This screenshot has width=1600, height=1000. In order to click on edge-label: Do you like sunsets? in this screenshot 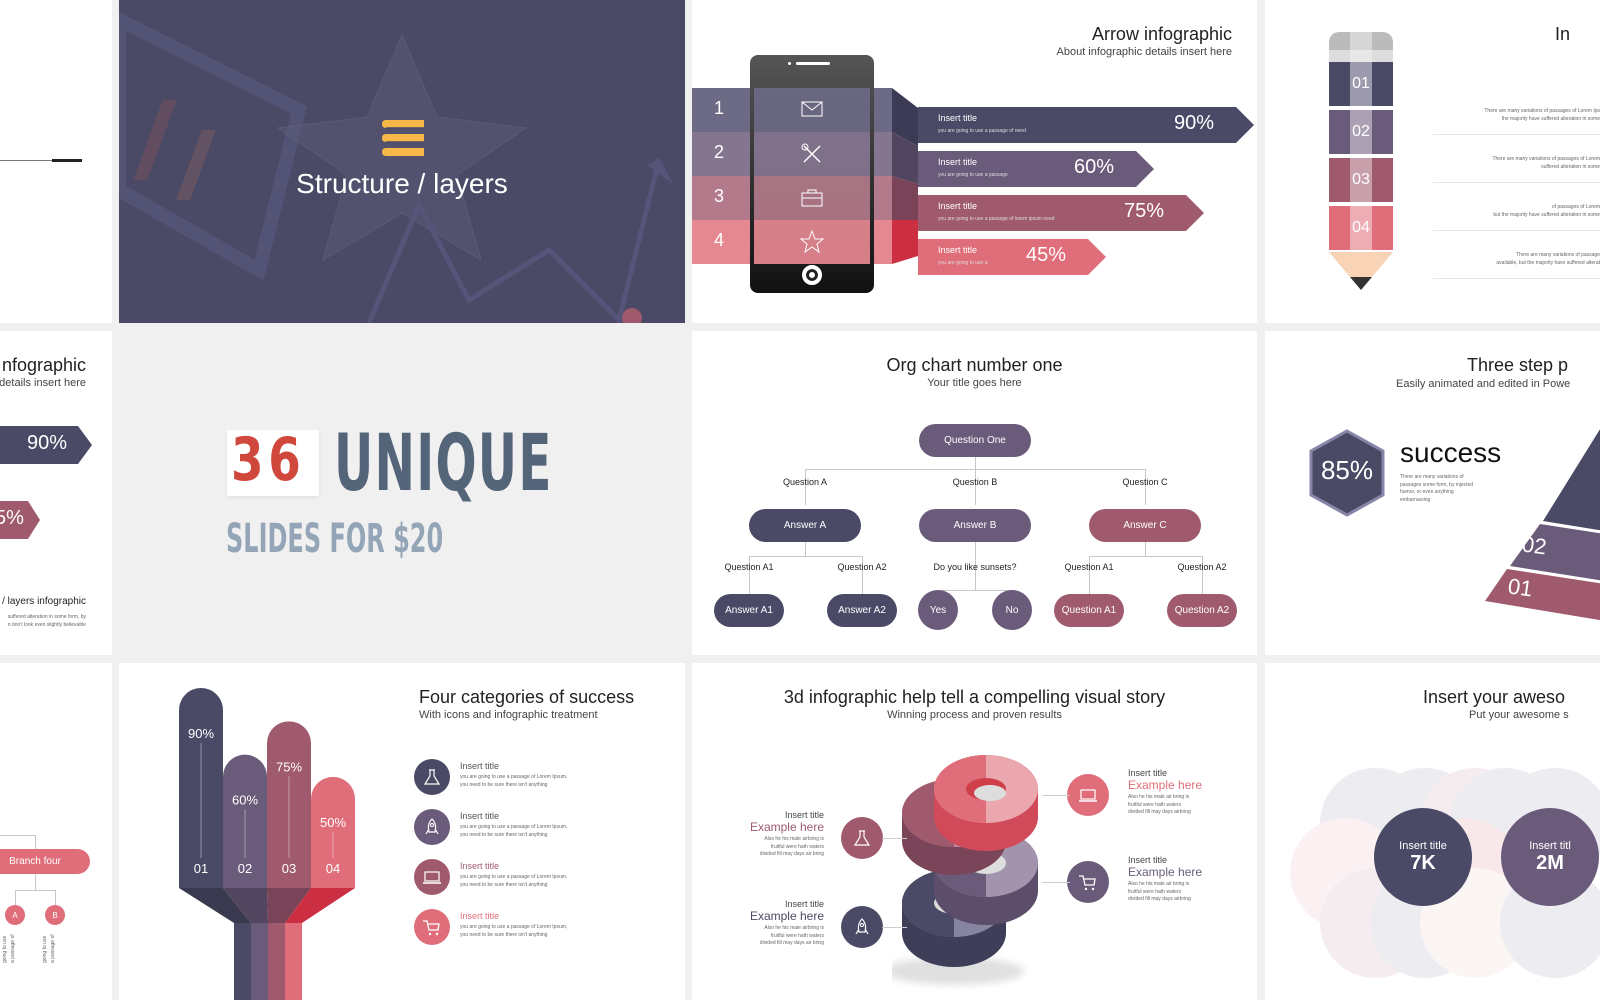, I will do `click(975, 567)`.